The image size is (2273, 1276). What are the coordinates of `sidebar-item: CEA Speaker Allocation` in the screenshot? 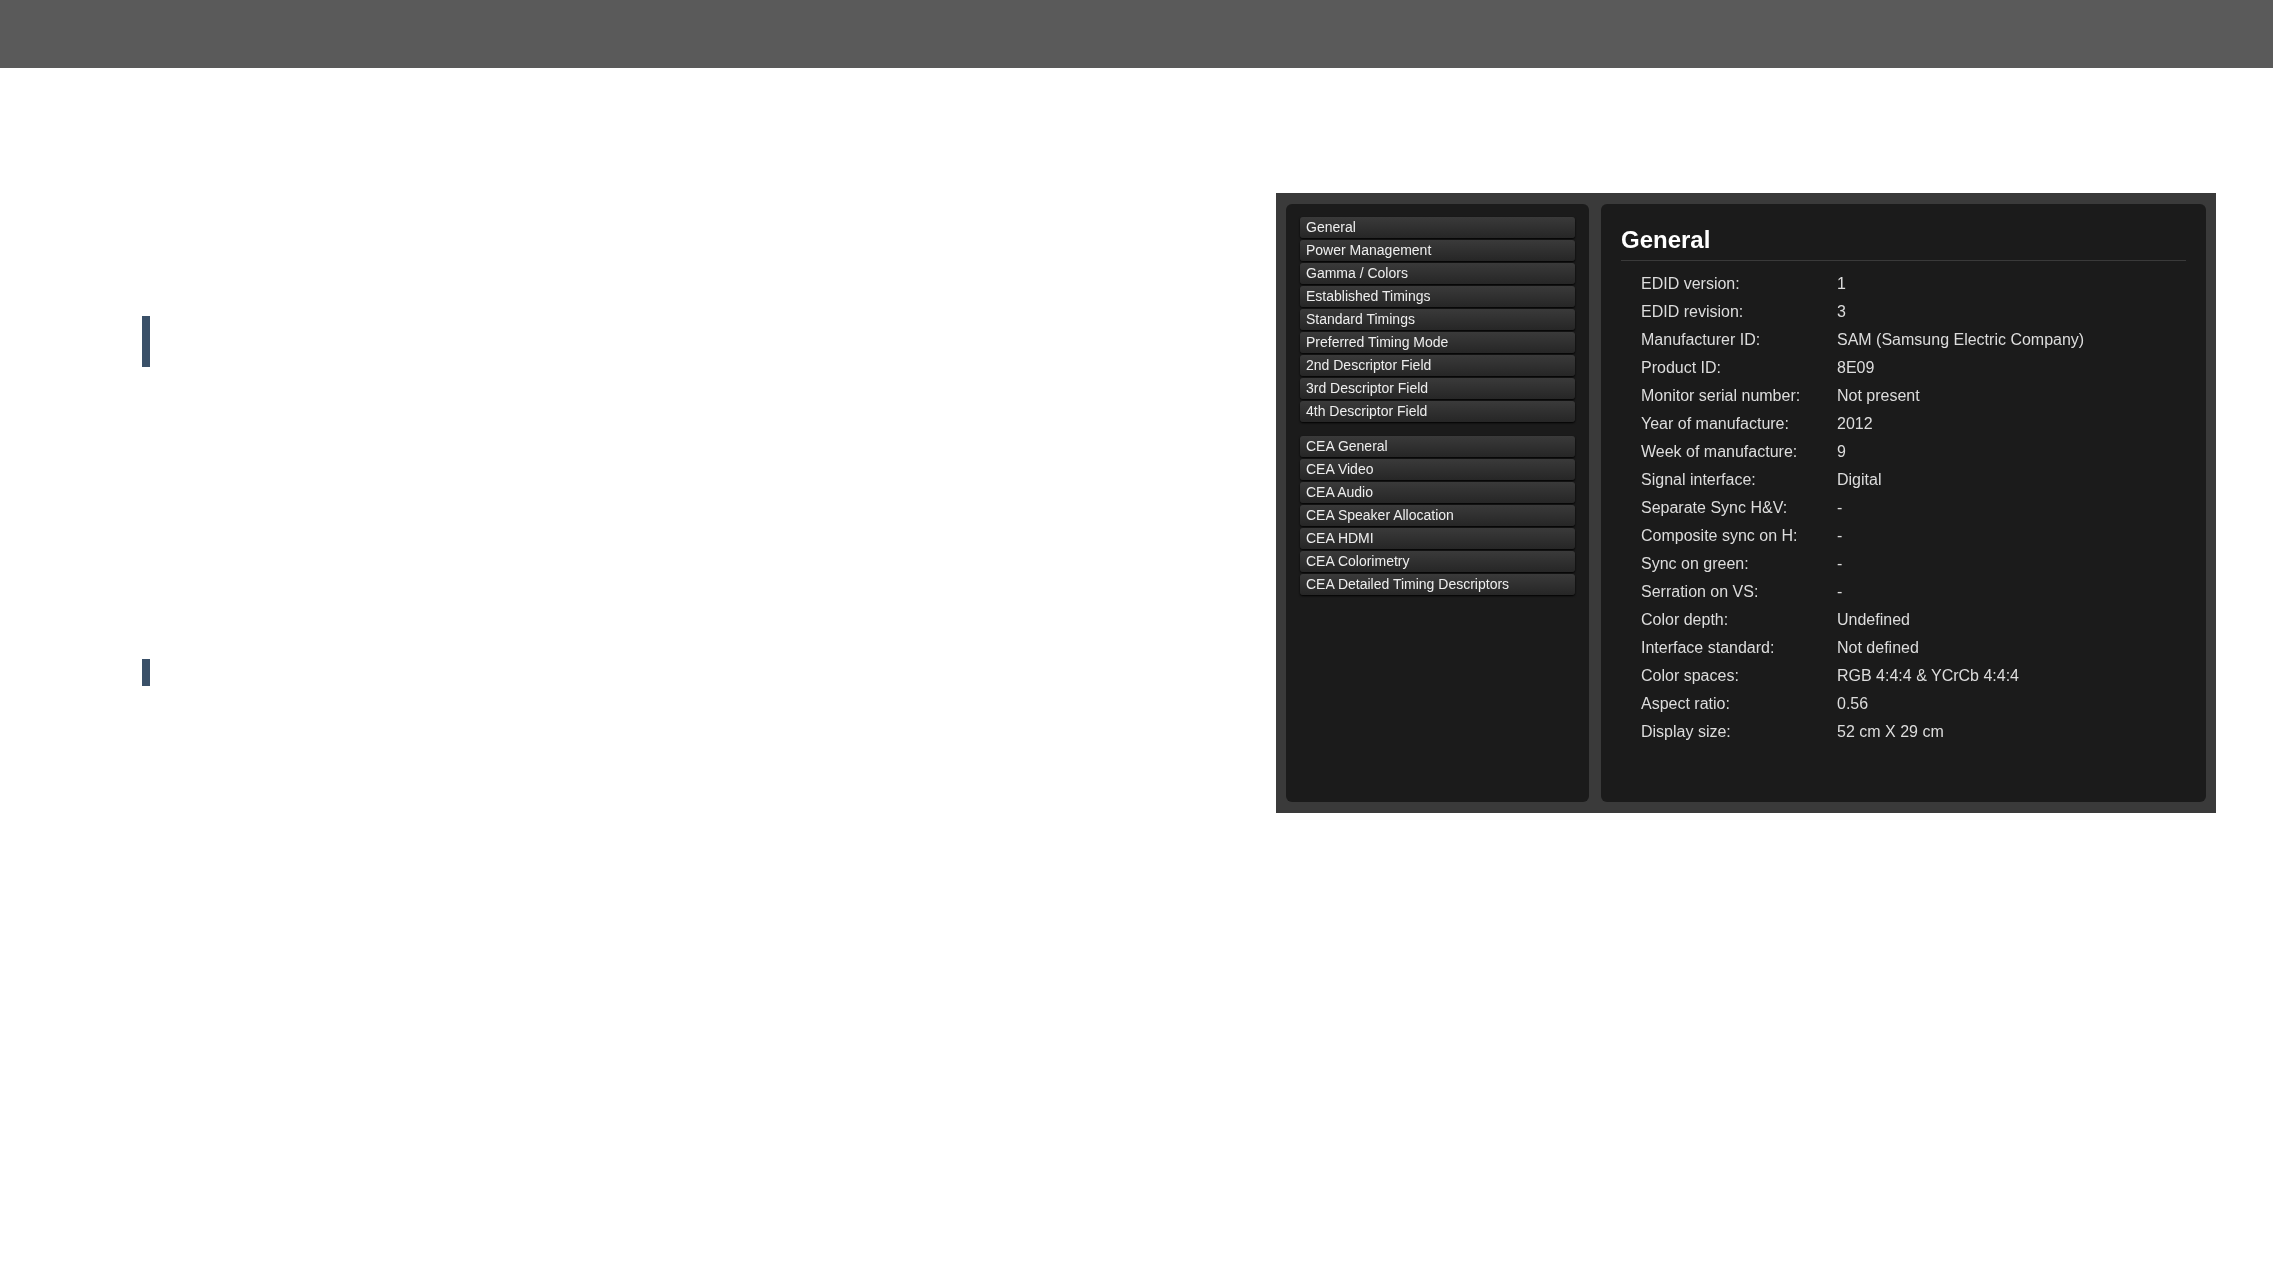 It's located at (1437, 515).